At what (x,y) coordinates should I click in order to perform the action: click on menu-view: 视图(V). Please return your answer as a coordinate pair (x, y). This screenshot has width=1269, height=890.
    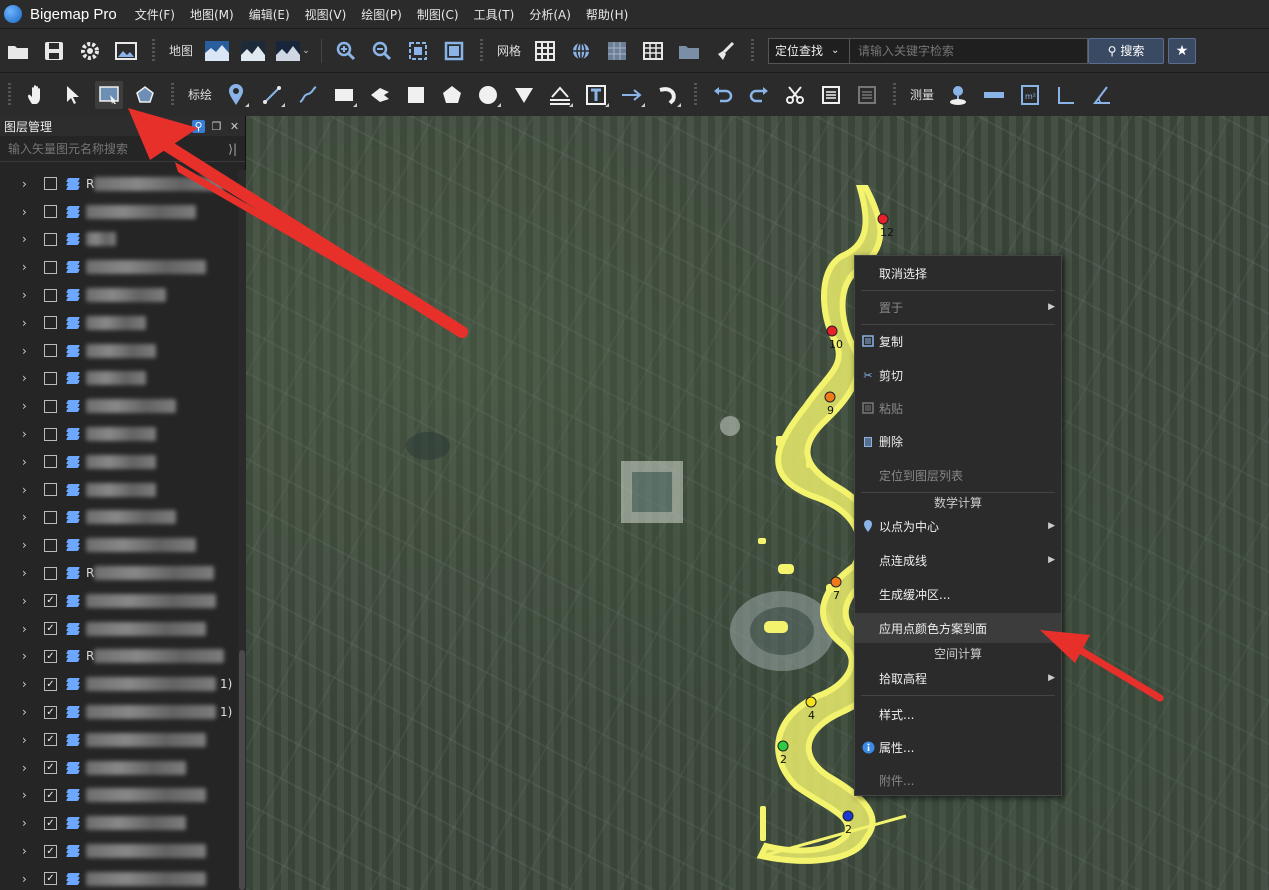
    Looking at the image, I should click on (326, 14).